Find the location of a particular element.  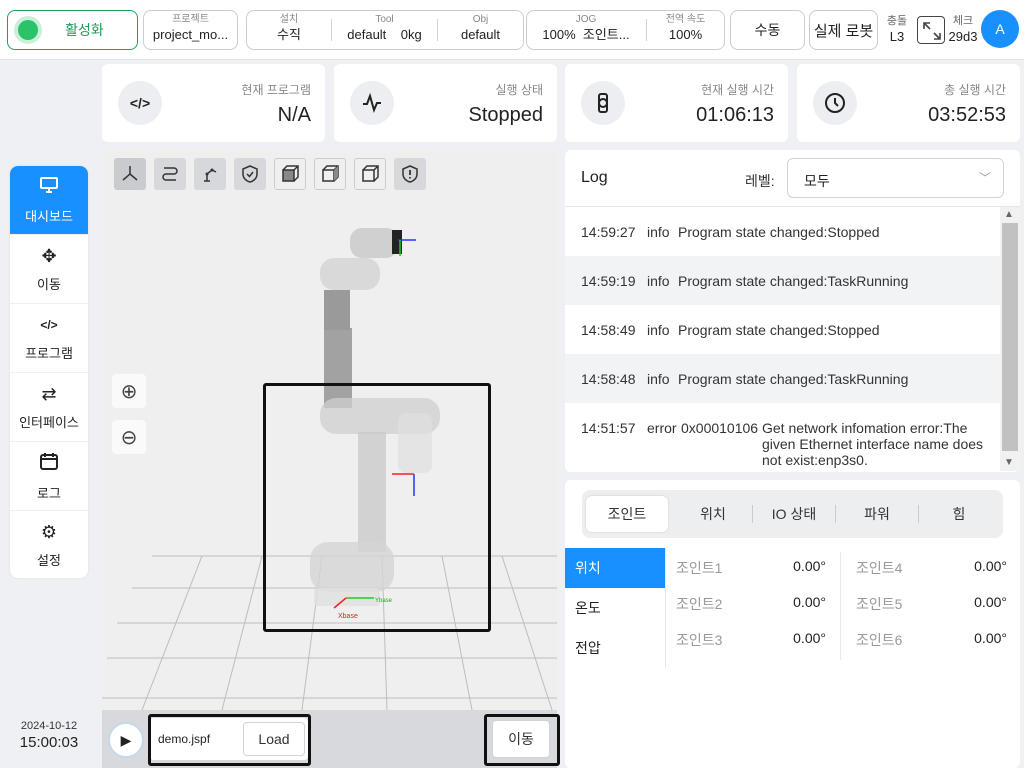

view-iso-icon is located at coordinates (130, 174).